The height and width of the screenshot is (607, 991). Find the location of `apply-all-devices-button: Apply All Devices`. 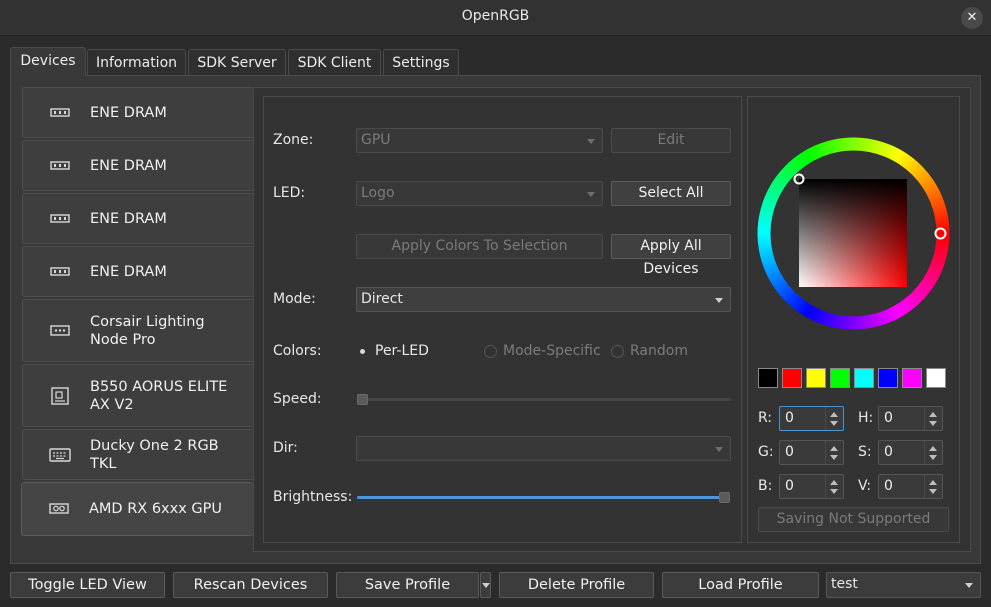

apply-all-devices-button: Apply All Devices is located at coordinates (671, 255).